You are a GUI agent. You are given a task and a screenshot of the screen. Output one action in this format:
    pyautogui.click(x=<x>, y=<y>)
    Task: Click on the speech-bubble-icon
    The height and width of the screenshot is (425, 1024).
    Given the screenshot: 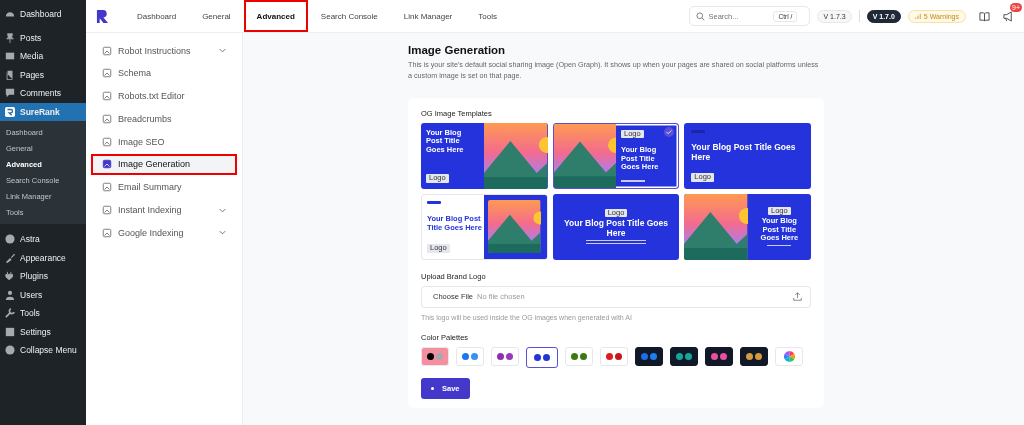 What is the action you would take?
    pyautogui.click(x=10, y=93)
    